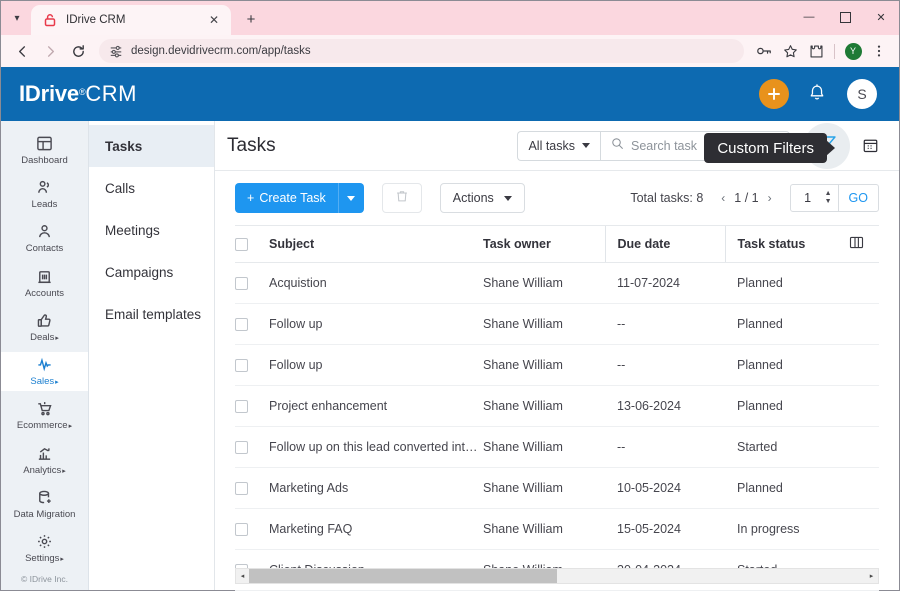 The image size is (900, 591). I want to click on user-avatar: S, so click(862, 94).